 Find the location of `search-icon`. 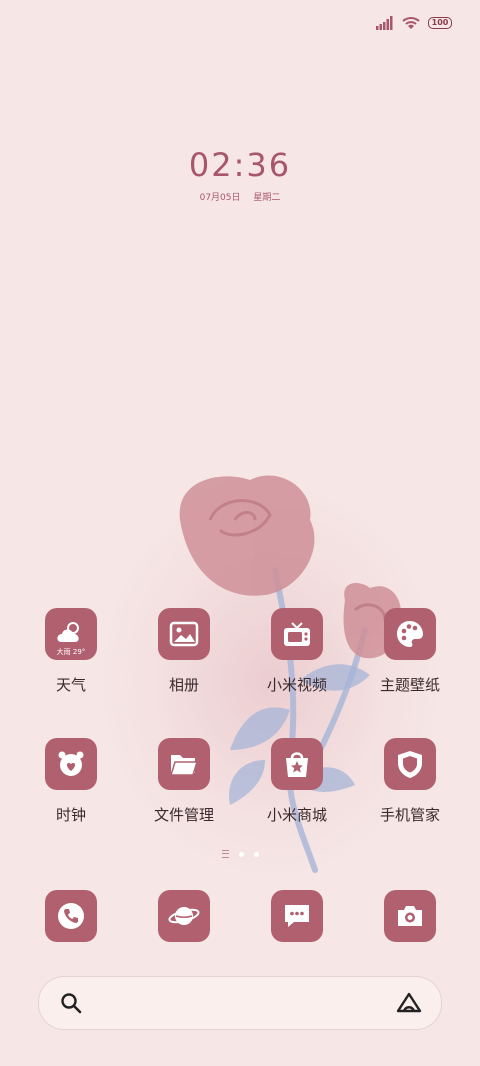

search-icon is located at coordinates (71, 1003).